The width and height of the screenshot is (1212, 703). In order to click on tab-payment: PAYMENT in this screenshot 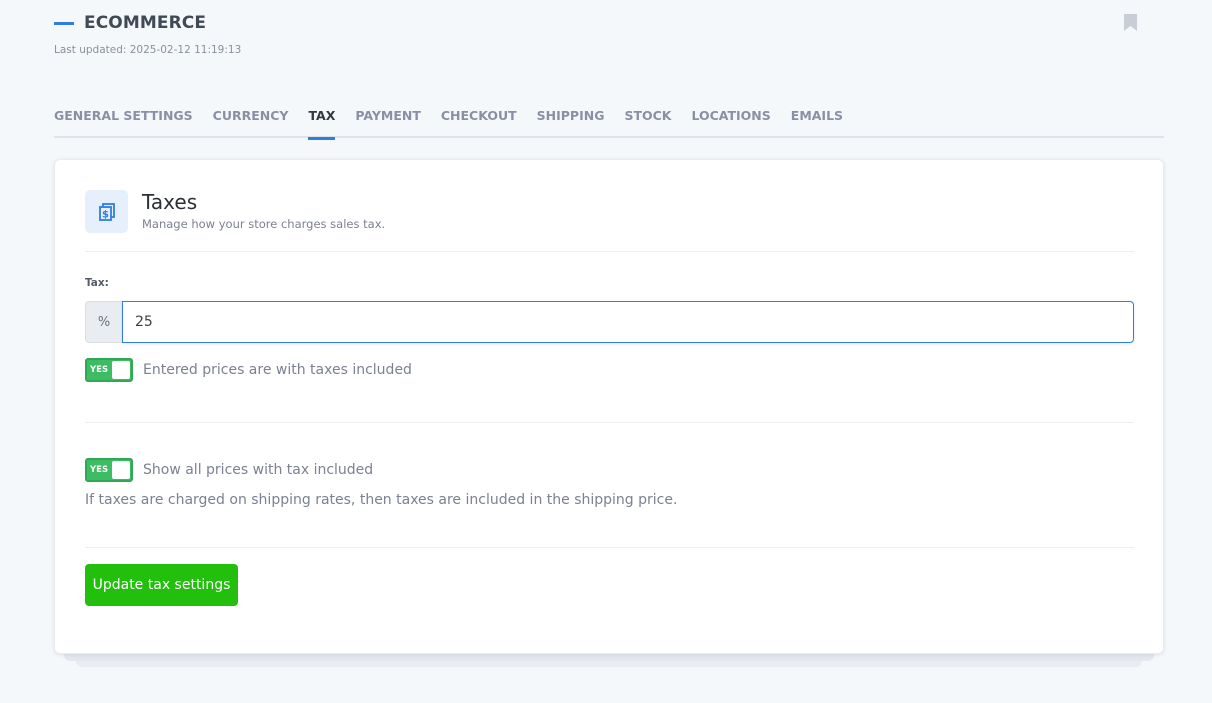, I will do `click(388, 123)`.